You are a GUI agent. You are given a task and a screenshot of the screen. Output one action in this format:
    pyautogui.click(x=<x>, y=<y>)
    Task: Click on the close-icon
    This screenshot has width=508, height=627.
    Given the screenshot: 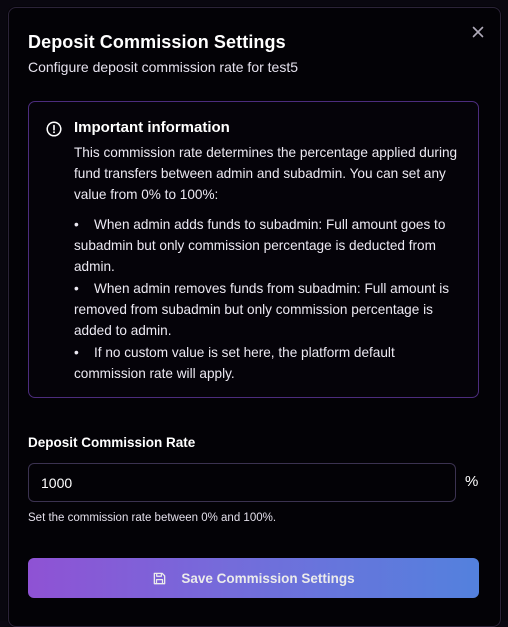 What is the action you would take?
    pyautogui.click(x=478, y=32)
    